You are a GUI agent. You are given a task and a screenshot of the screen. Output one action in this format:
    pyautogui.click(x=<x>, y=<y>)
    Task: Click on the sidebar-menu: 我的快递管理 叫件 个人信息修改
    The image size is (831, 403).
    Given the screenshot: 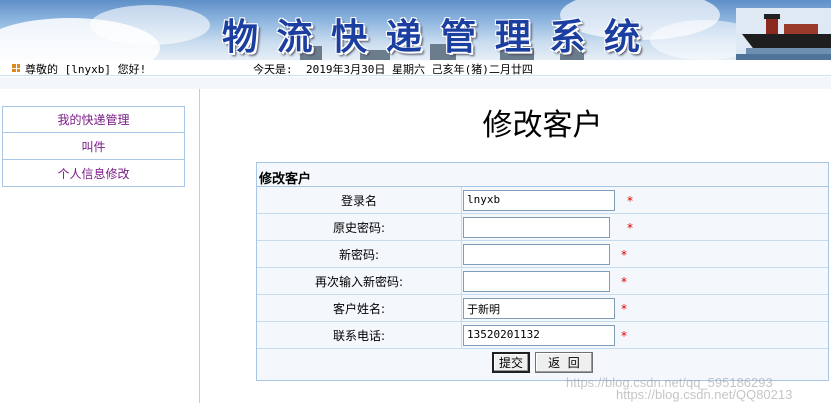 What is the action you would take?
    pyautogui.click(x=93, y=146)
    